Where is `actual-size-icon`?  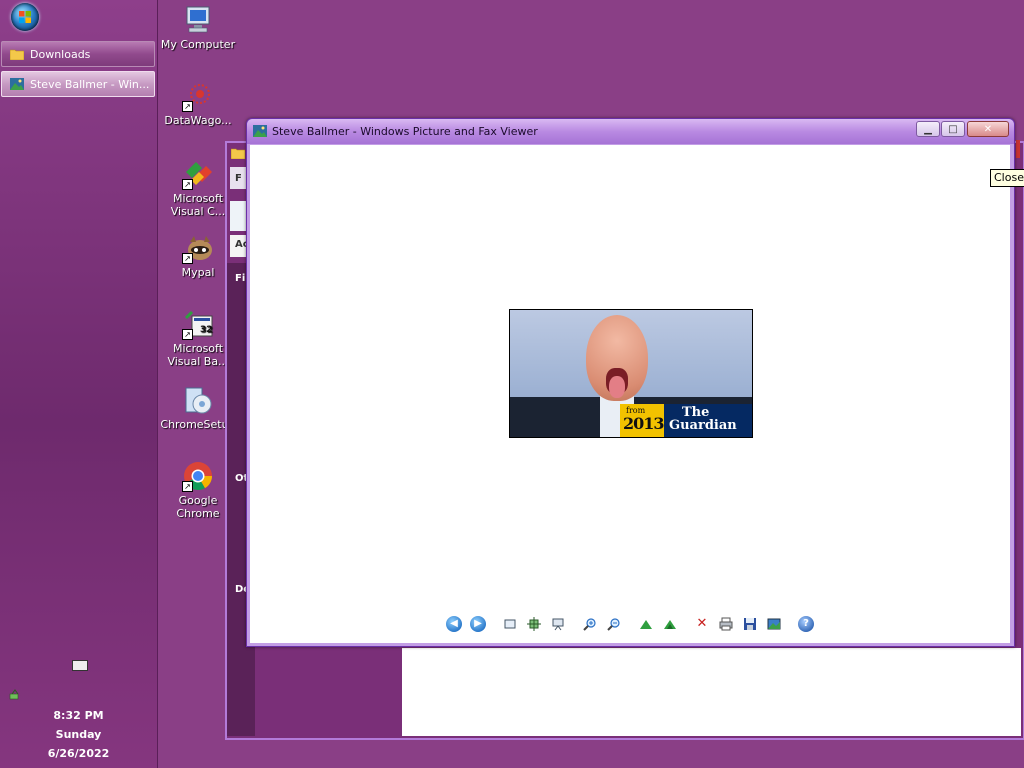
actual-size-icon is located at coordinates (534, 624).